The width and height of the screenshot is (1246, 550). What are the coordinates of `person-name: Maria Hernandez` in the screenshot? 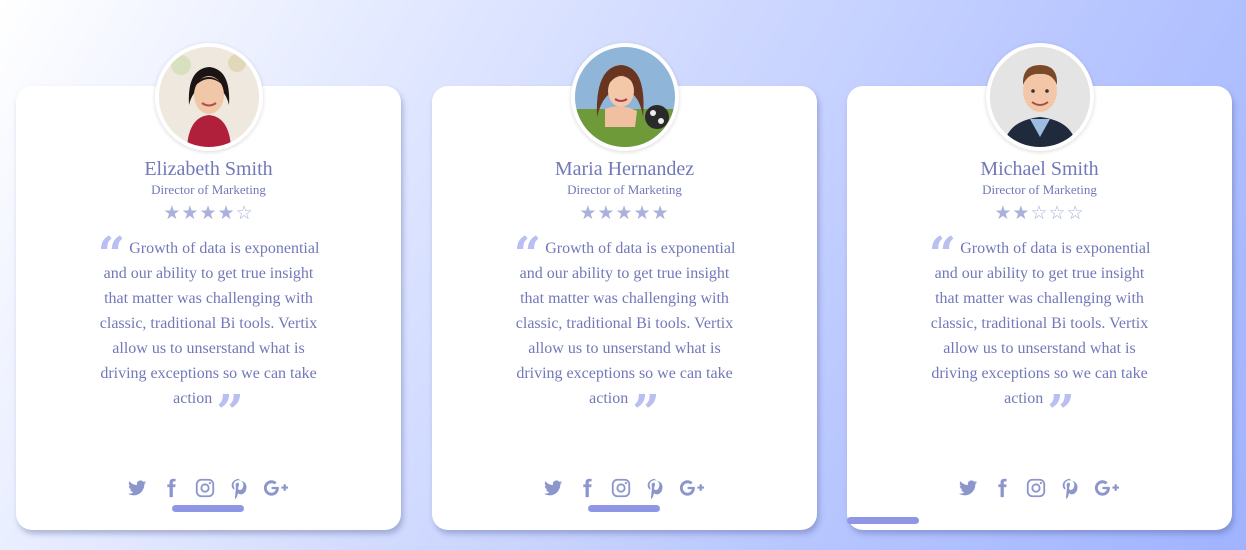 It's located at (624, 169).